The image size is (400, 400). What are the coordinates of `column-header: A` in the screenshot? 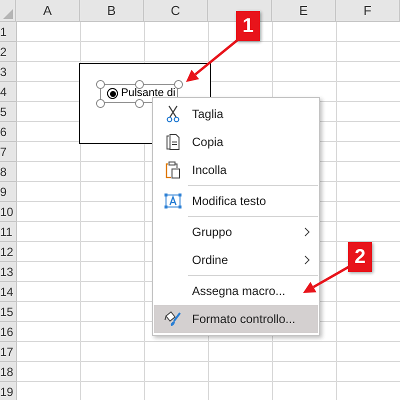 It's located at (48, 10).